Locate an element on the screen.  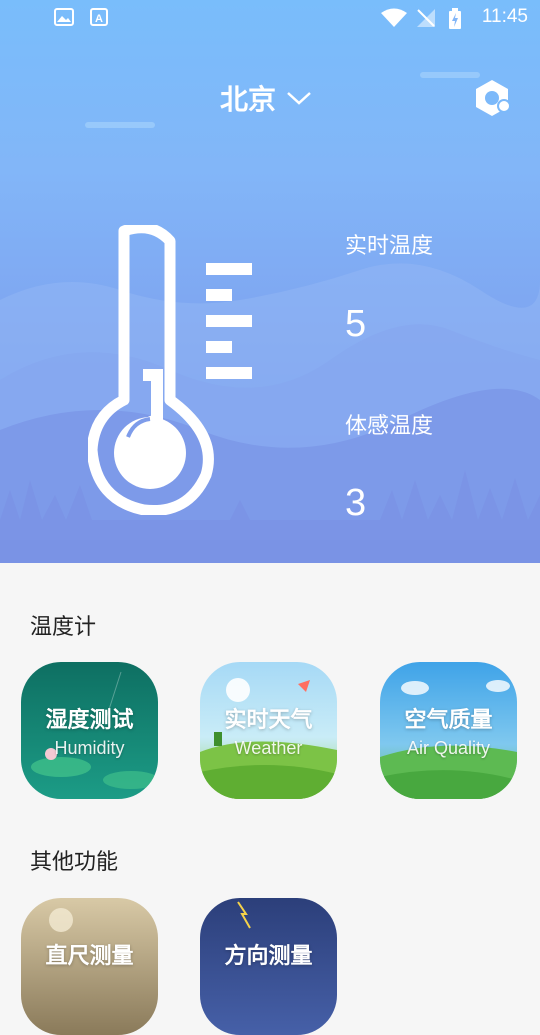
ruler-measure-tile: 直尺测量 is located at coordinates (89, 966).